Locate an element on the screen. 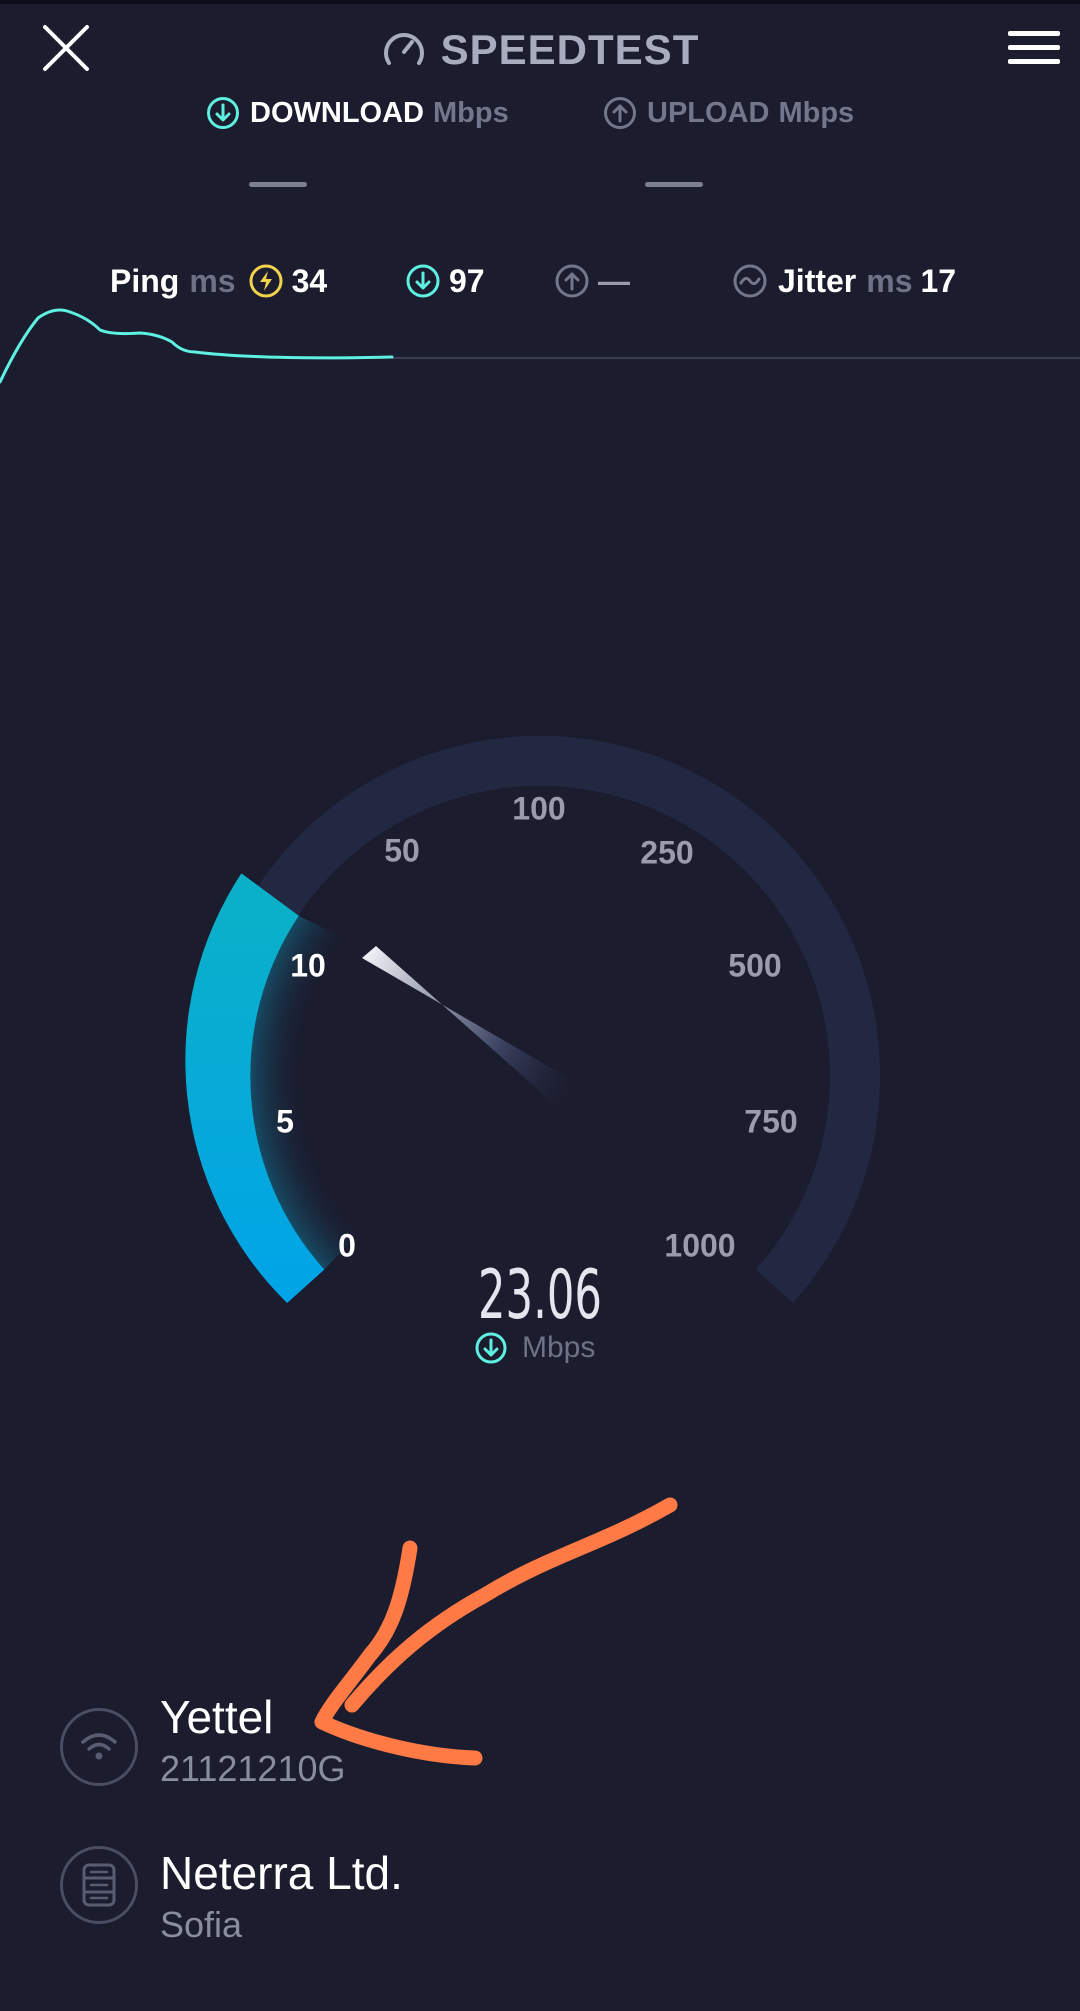  tick-label: 10 is located at coordinates (308, 965).